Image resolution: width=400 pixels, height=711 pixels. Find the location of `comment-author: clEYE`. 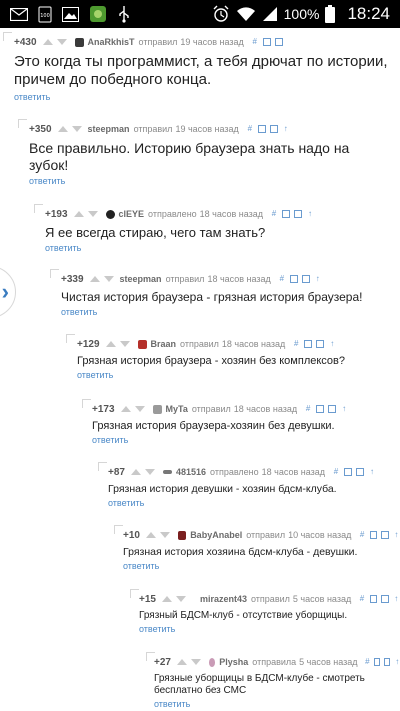

comment-author: clEYE is located at coordinates (132, 214).